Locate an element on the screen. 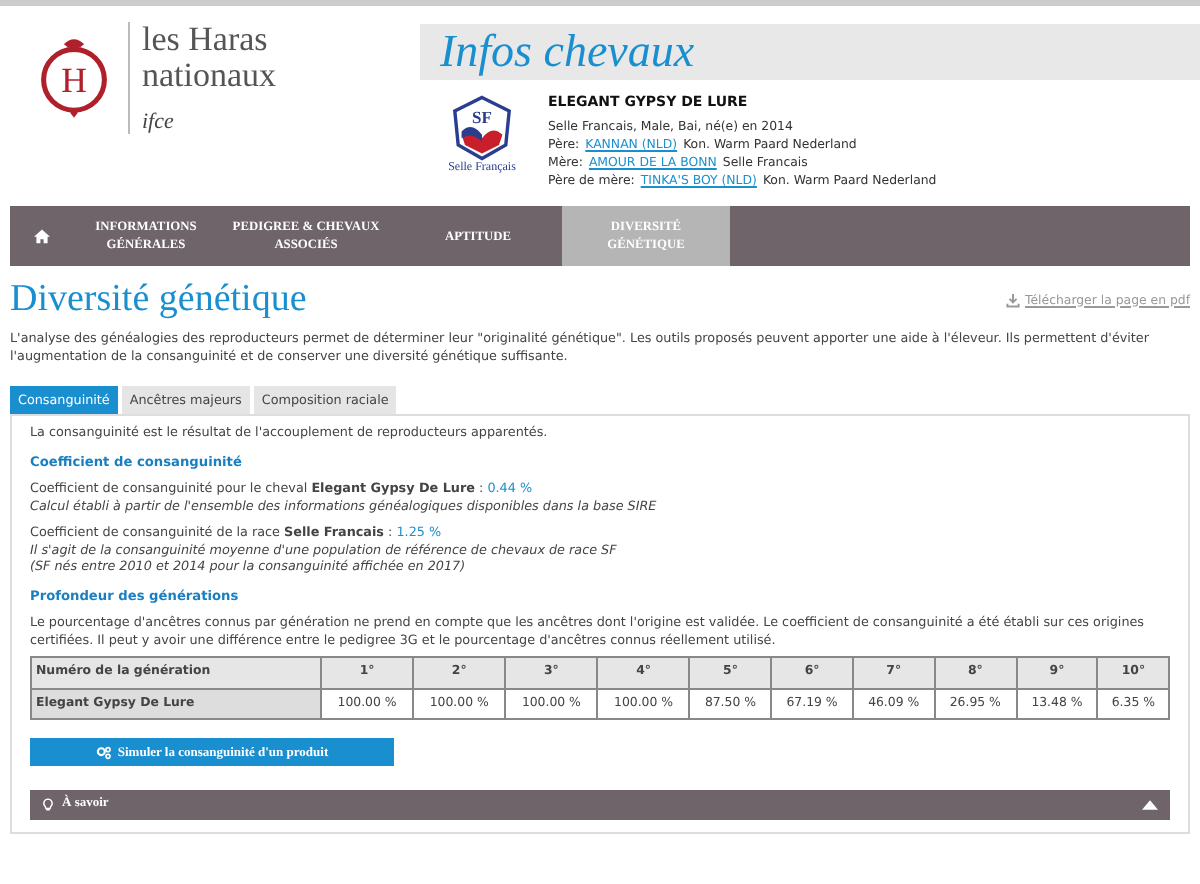  logo-text: nationaux is located at coordinates (209, 76).